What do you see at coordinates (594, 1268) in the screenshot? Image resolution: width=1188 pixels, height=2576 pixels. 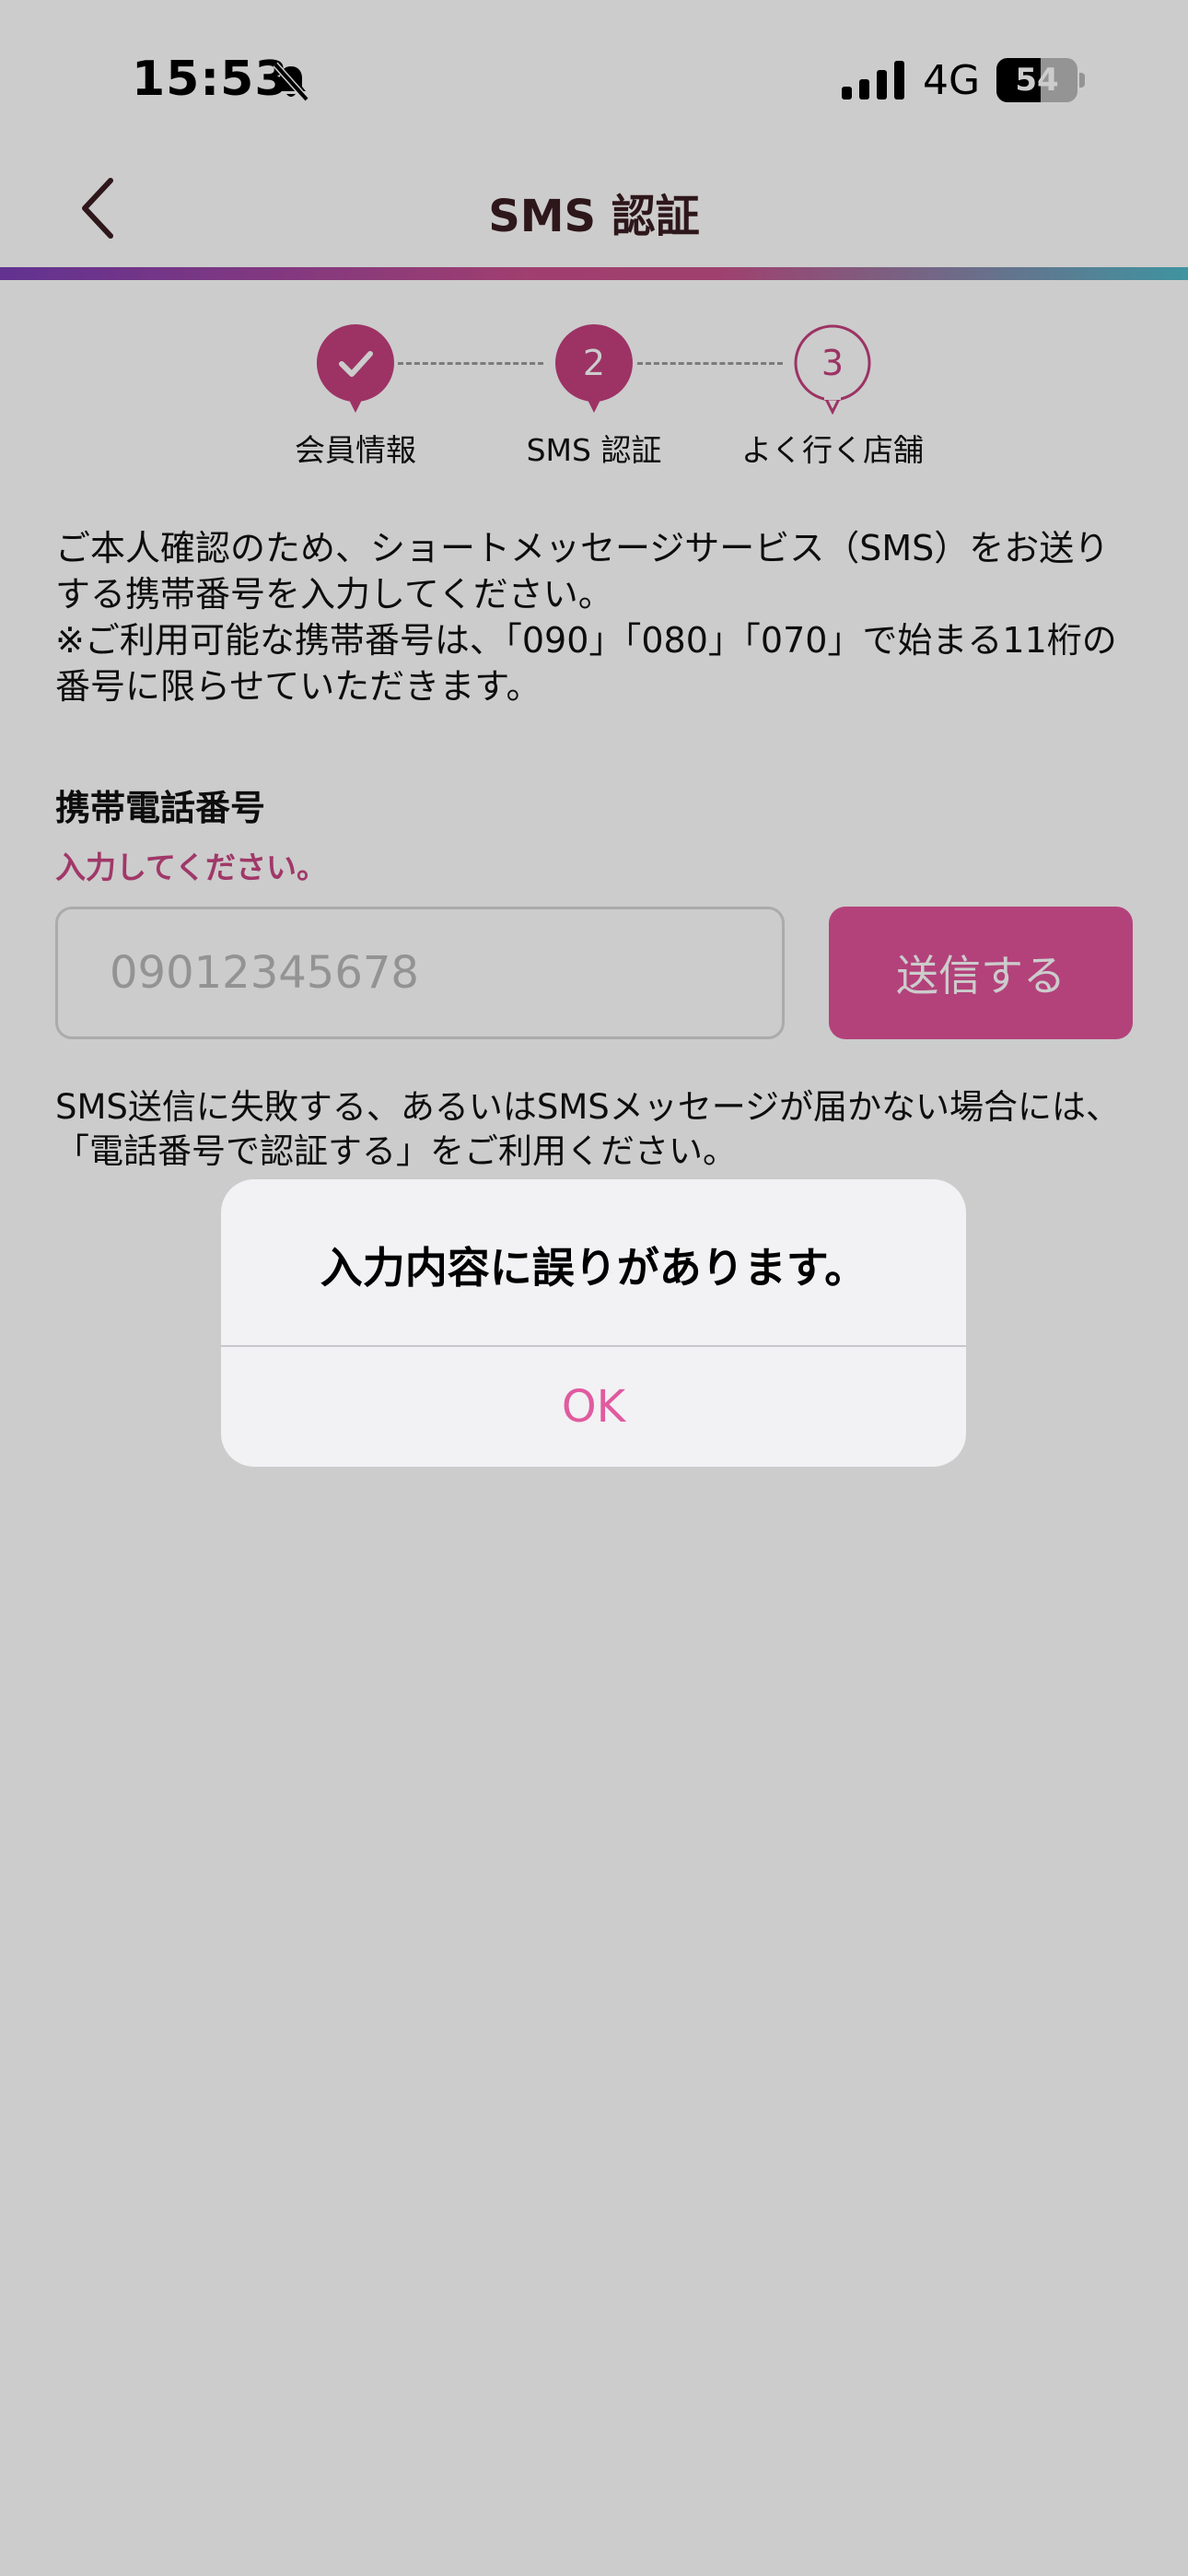 I see `dialog-message: 入力内容に誤りがあります。` at bounding box center [594, 1268].